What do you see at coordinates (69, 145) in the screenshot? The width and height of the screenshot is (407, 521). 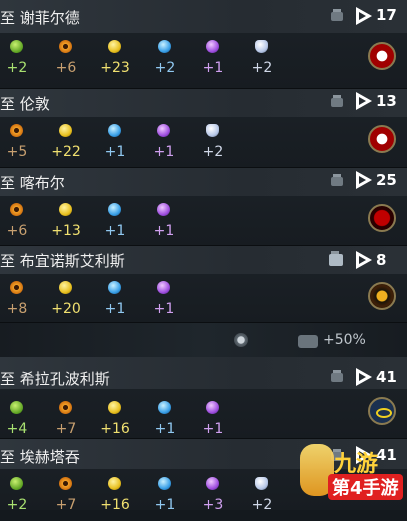 I see `yield-gold: +22` at bounding box center [69, 145].